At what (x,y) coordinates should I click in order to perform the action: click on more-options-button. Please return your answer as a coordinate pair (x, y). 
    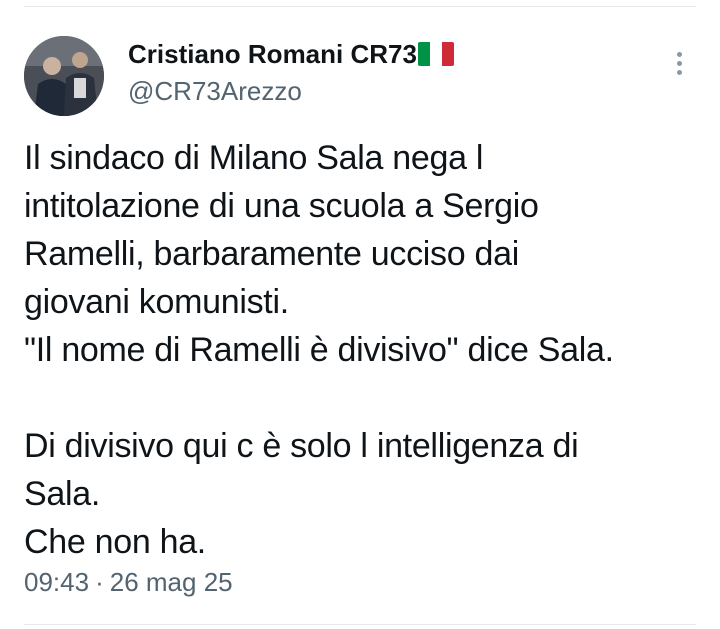
    Looking at the image, I should click on (680, 64).